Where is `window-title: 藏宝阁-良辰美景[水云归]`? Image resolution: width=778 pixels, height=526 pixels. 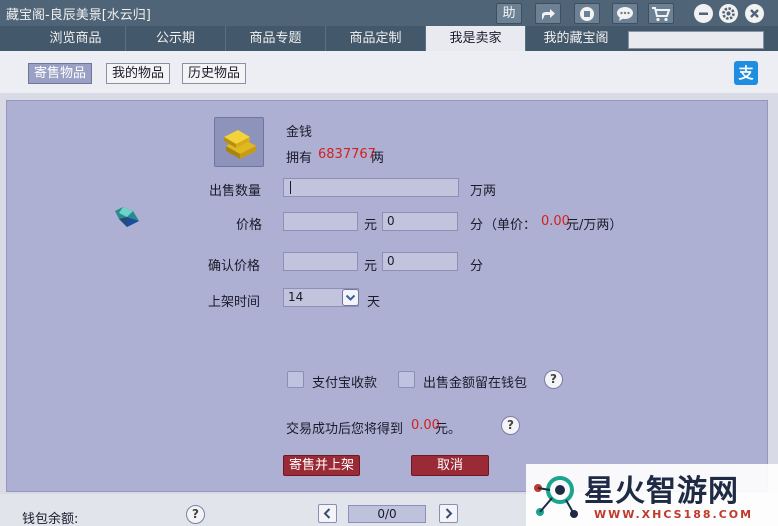
window-title: 藏宝阁-良辰美景[水云归] is located at coordinates (78, 15).